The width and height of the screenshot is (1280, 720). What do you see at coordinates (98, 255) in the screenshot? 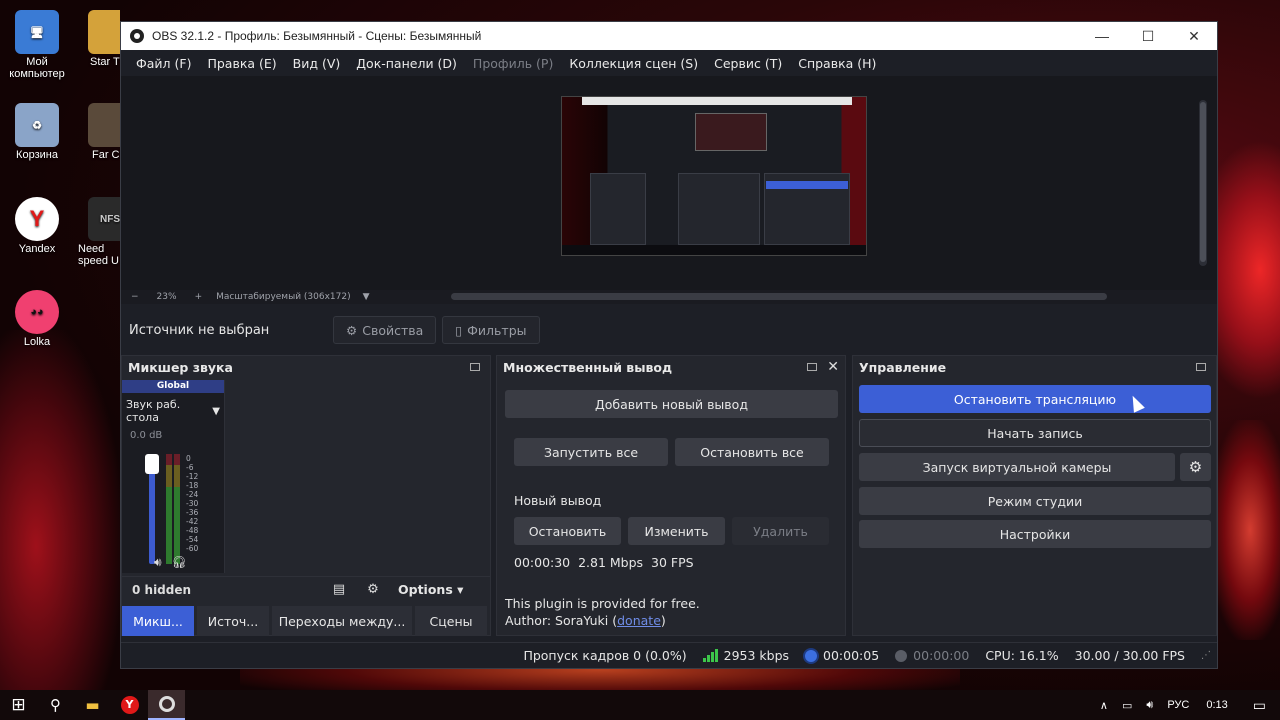
I see `desktop-icon-label: Need speed U` at bounding box center [98, 255].